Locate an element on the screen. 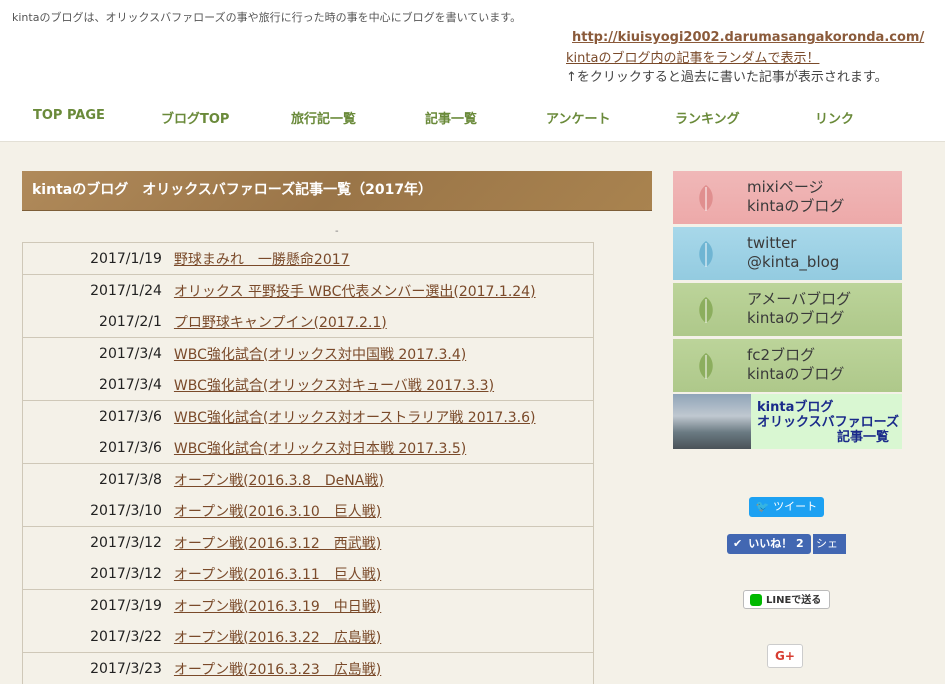  twitter-bird-icon: 🐦 is located at coordinates (763, 506).